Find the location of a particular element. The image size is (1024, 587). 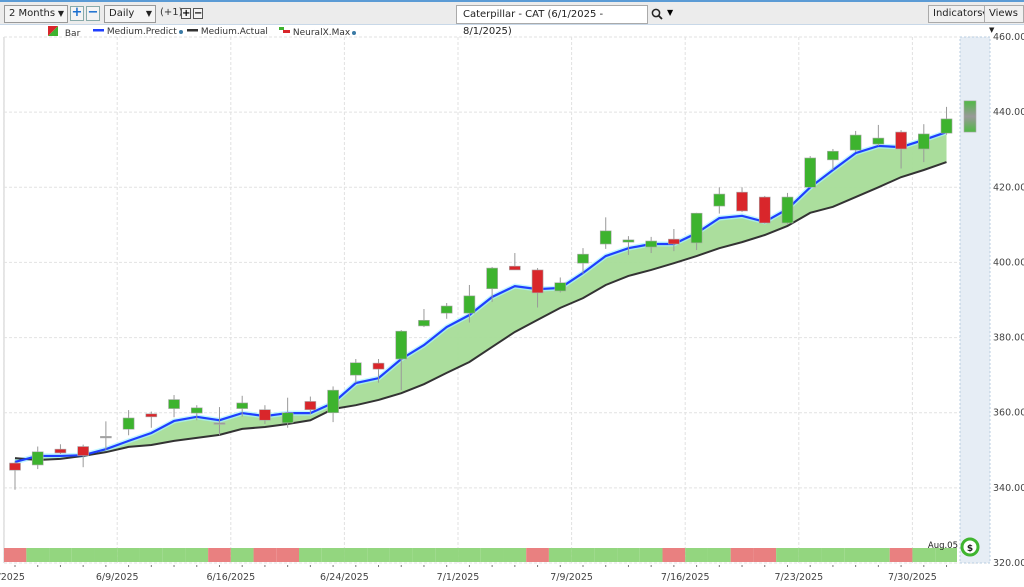

legend-actual: Medium.Actual is located at coordinates (227, 31).